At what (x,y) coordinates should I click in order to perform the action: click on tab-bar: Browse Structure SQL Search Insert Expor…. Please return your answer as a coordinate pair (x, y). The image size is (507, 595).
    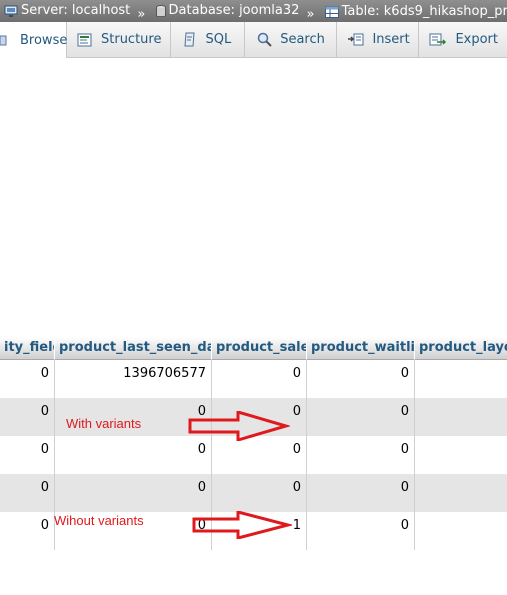
    Looking at the image, I should click on (253, 40).